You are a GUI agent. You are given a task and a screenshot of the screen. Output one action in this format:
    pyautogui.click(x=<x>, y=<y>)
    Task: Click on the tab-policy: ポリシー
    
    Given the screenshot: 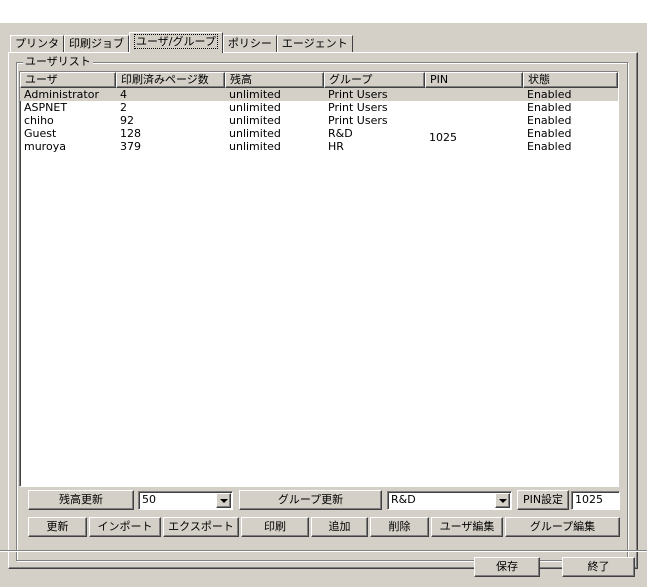 What is the action you would take?
    pyautogui.click(x=249, y=44)
    